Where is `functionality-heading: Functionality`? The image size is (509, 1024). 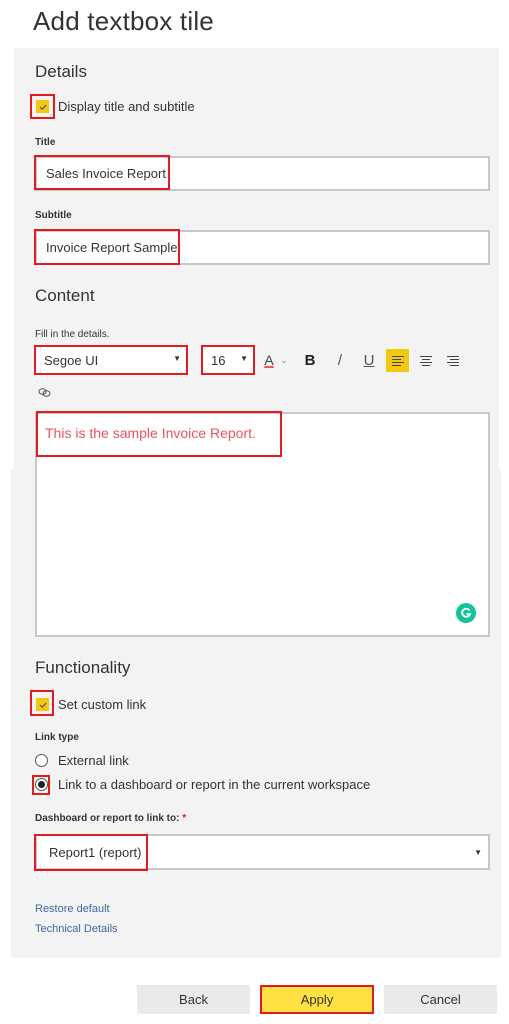 functionality-heading: Functionality is located at coordinates (83, 667).